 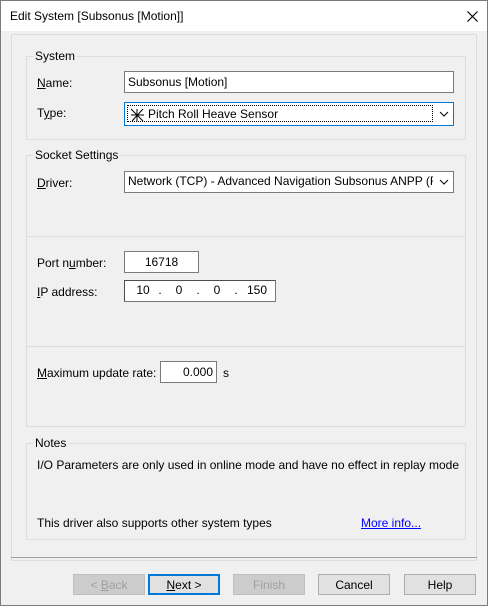 I want to click on port-number-field: 16718, so click(x=161, y=262).